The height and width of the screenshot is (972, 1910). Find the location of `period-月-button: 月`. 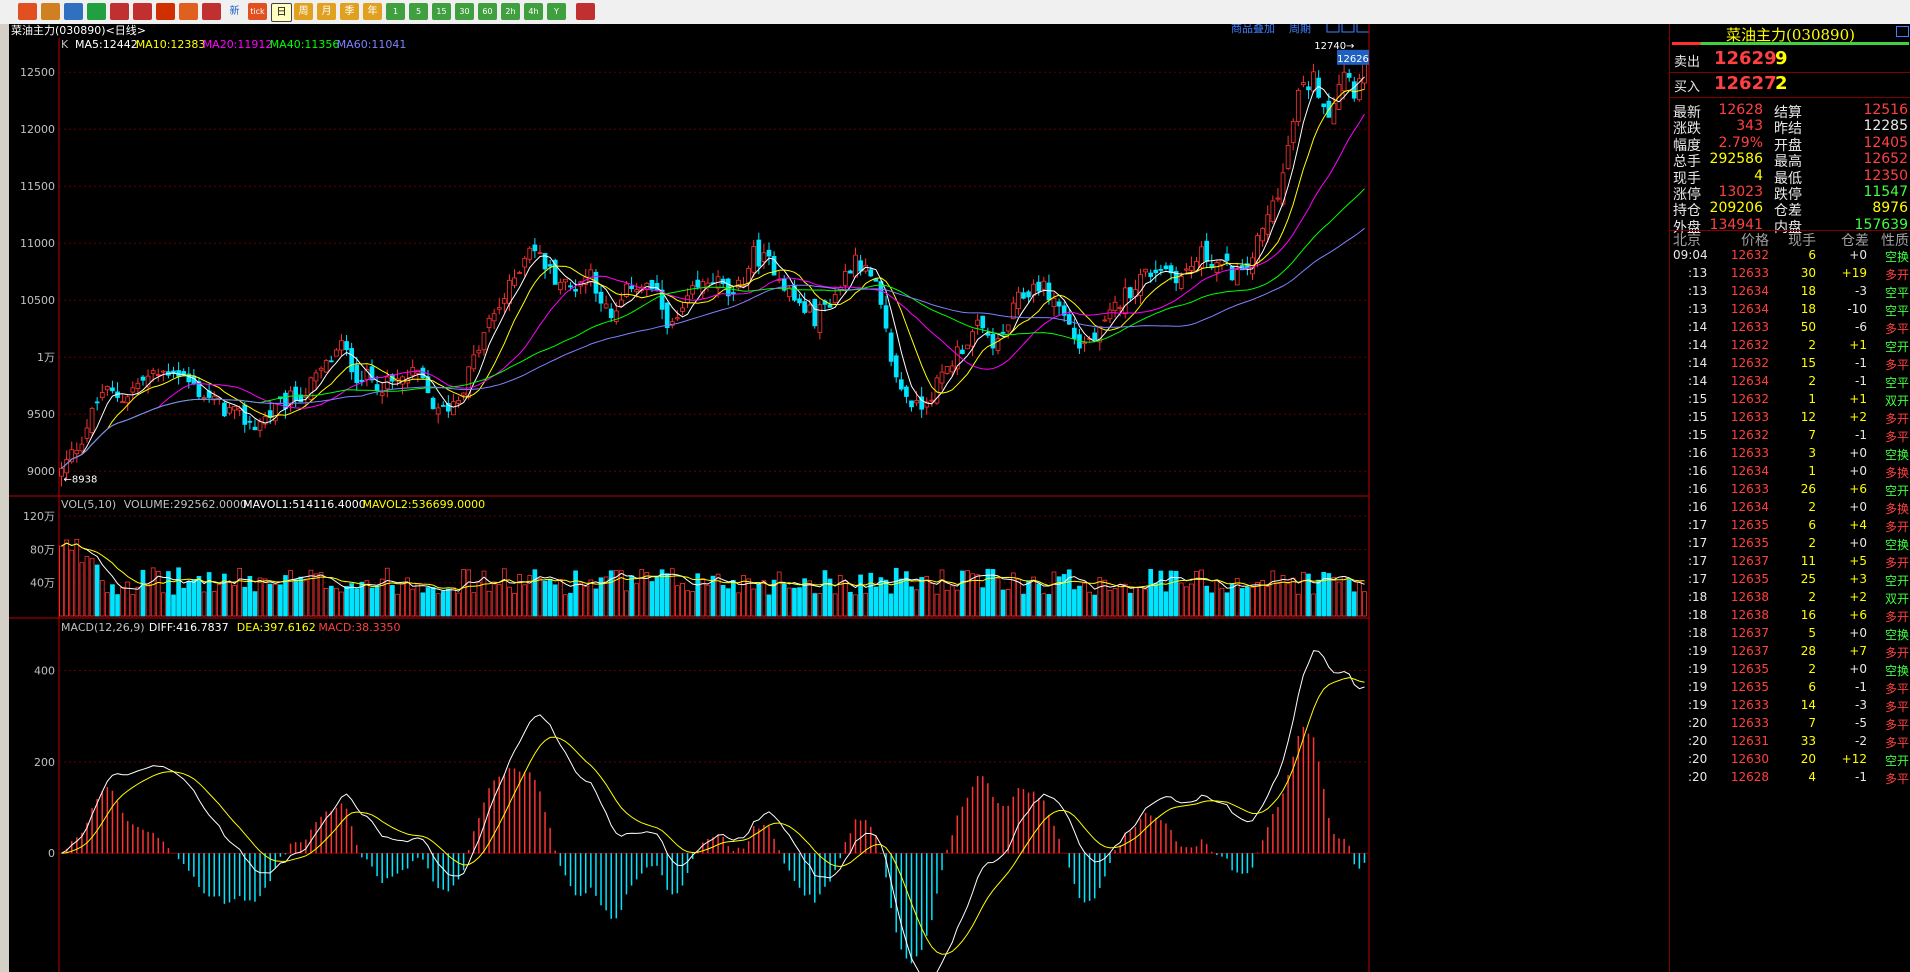

period-月-button: 月 is located at coordinates (326, 11).